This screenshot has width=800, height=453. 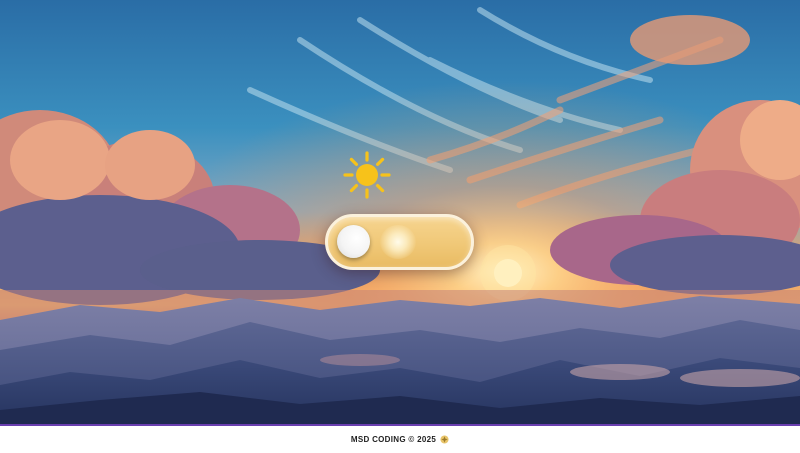 I want to click on day-night-toggle, so click(x=399, y=242).